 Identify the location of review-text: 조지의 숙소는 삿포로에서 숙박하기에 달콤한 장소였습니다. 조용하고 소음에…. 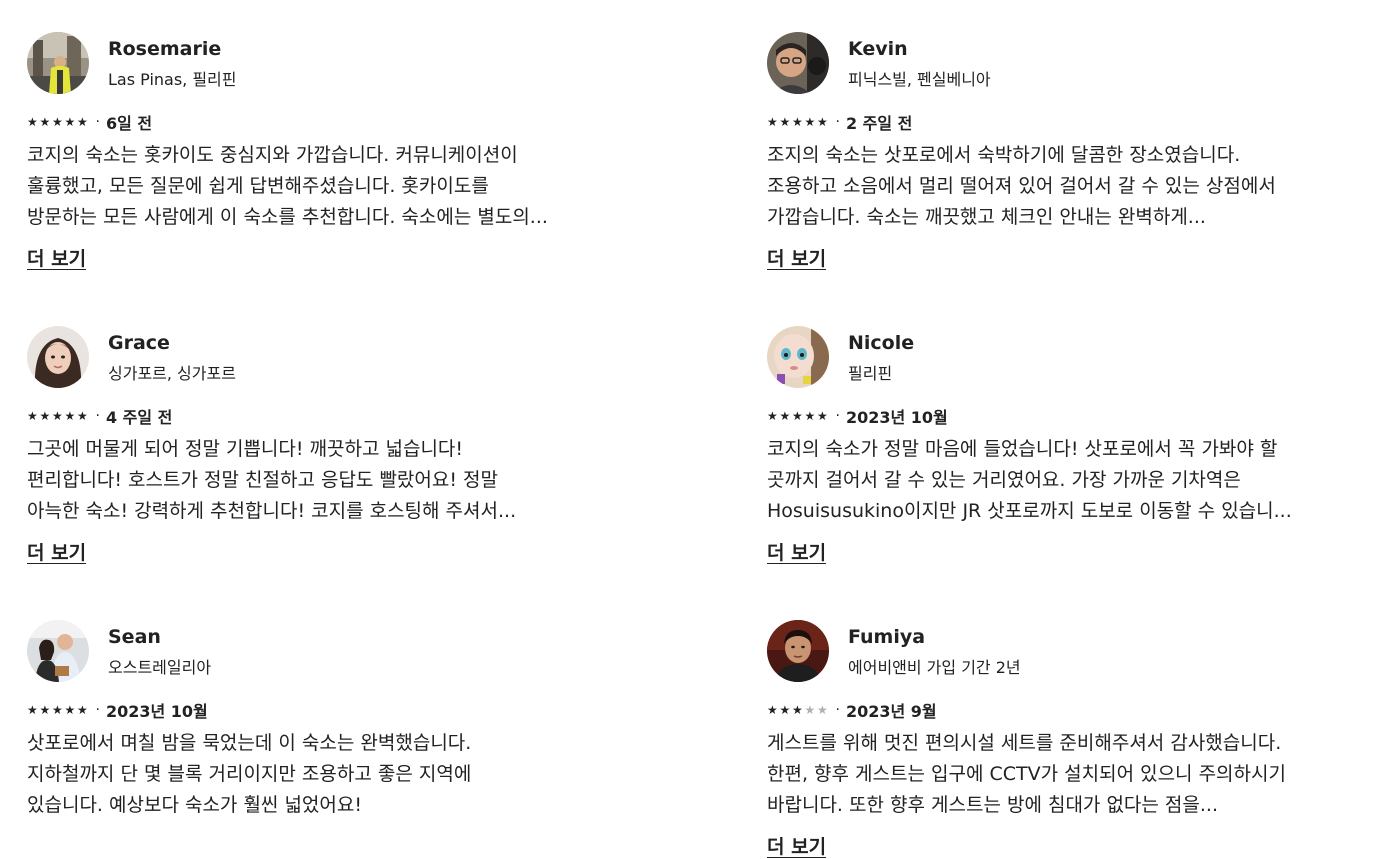
(1072, 186).